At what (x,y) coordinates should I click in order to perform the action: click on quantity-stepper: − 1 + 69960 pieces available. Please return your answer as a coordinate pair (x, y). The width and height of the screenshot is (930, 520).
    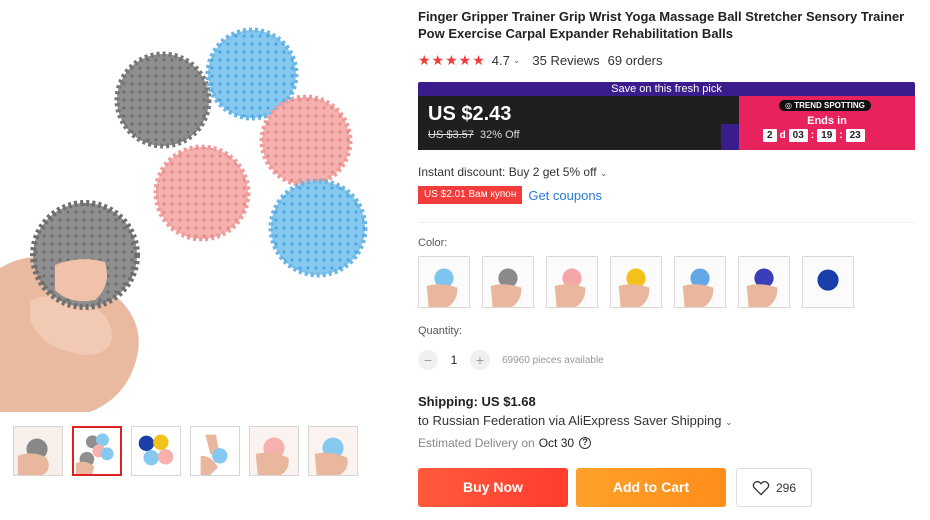
    Looking at the image, I should click on (511, 360).